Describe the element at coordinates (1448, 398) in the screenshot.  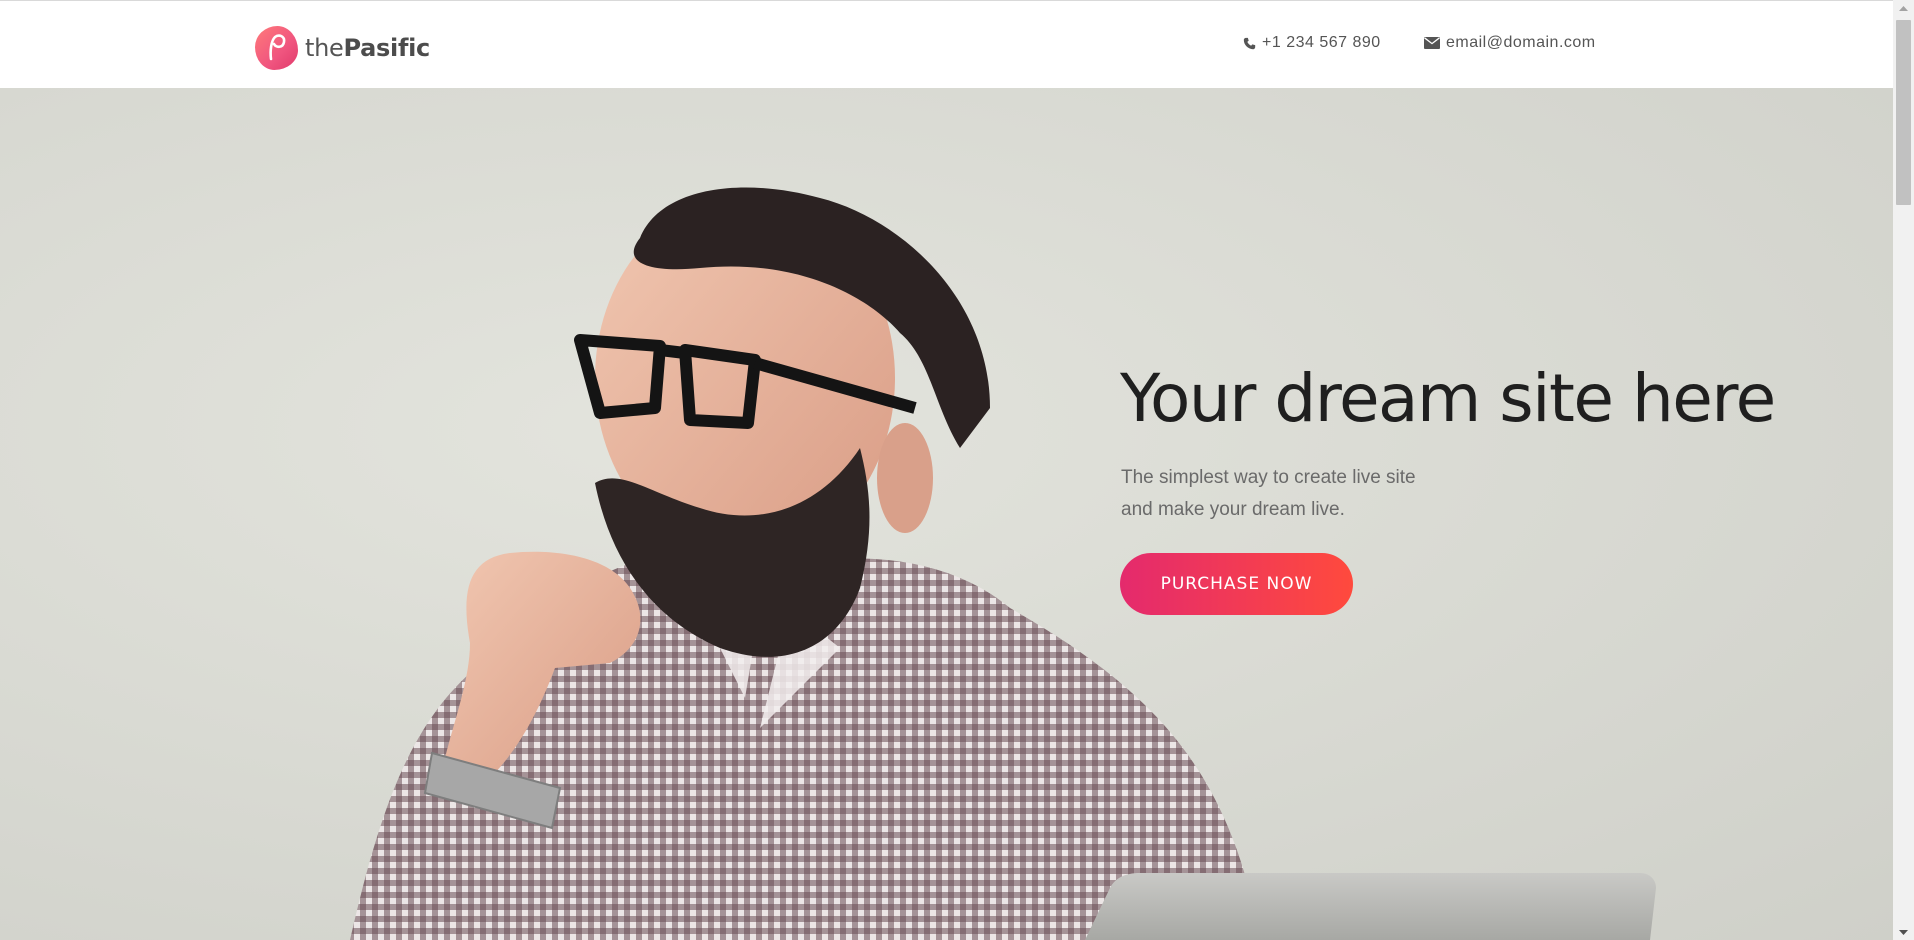
I see `hero-title: Your dream site here` at that location.